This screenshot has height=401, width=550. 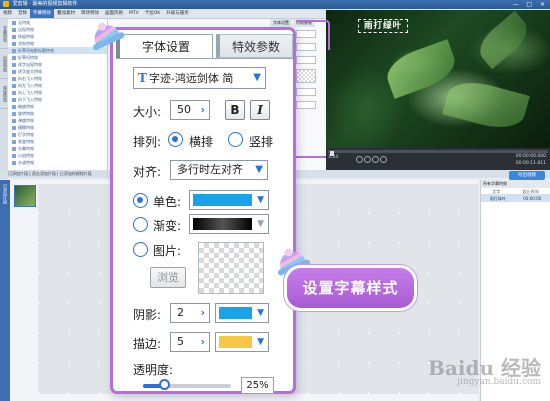 What do you see at coordinates (515, 184) in the screenshot?
I see `subtitle-list-title: 所有字幕特效` at bounding box center [515, 184].